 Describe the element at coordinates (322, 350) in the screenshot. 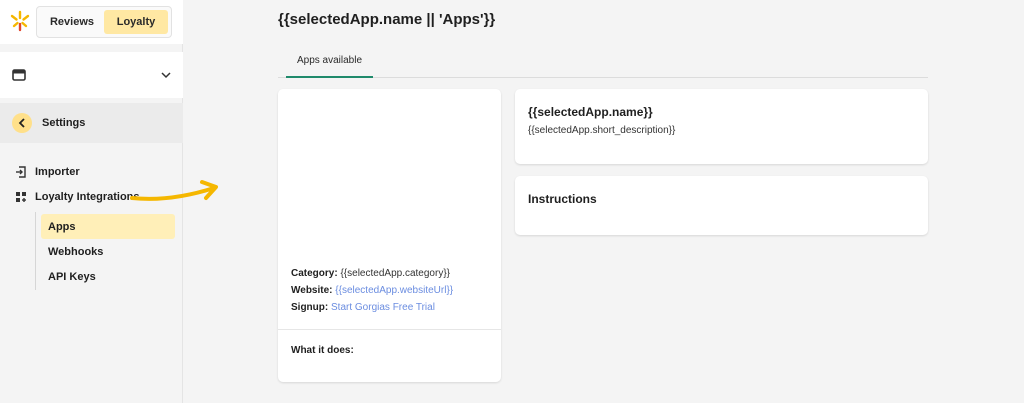

I see `what-it-does-label: What it does:` at that location.